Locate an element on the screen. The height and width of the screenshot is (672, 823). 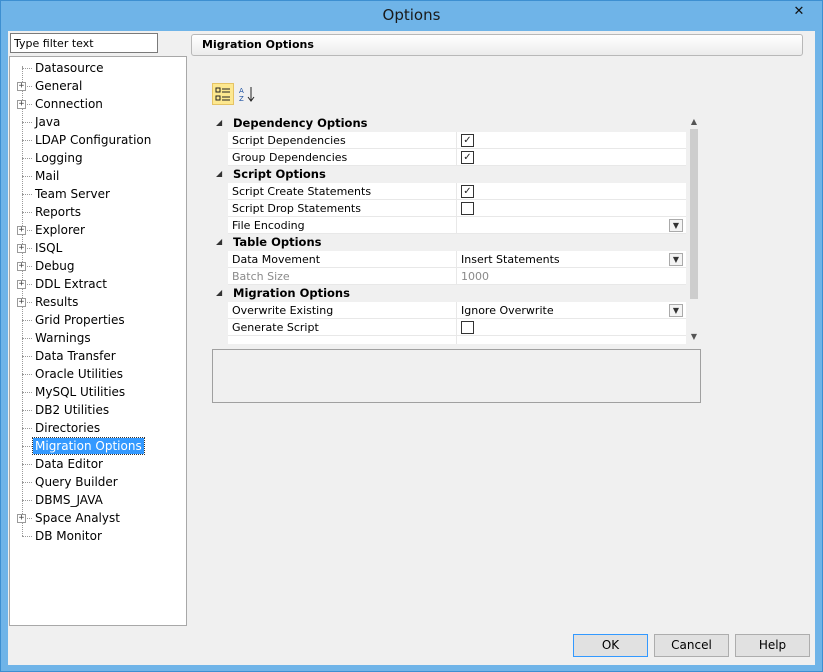
grid-scrollbar: ▲ ▼ is located at coordinates (694, 229).